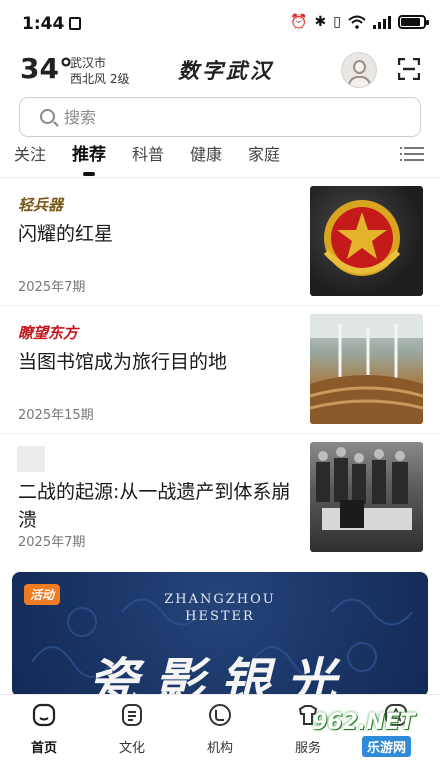 This screenshot has height=760, width=440. Describe the element at coordinates (89, 161) in the screenshot. I see `tab-recommend: 推荐` at that location.